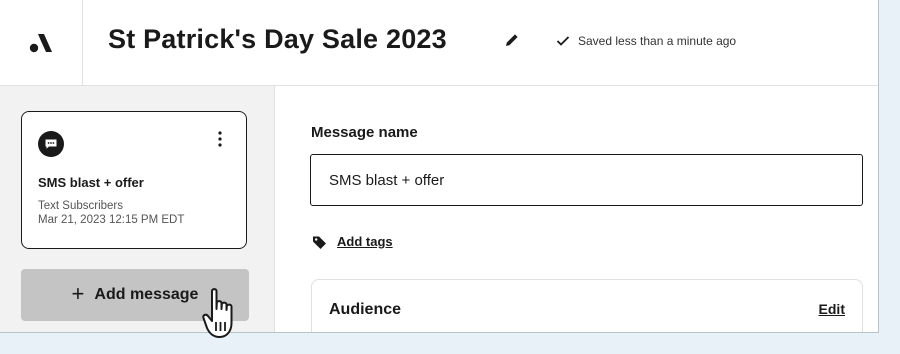  What do you see at coordinates (217, 313) in the screenshot?
I see `hand-pointer-cursor-icon` at bounding box center [217, 313].